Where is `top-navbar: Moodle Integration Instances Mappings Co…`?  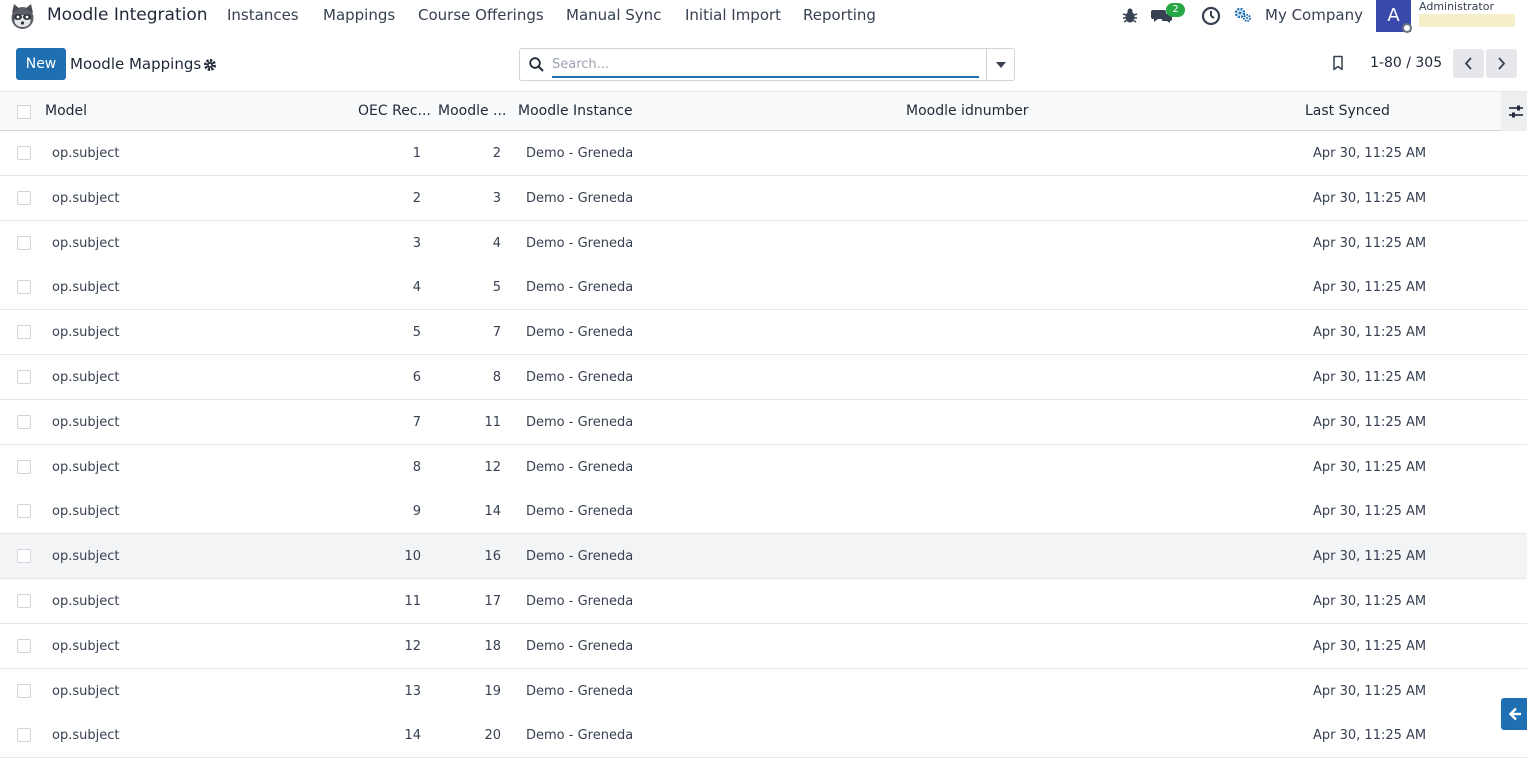
top-navbar: Moodle Integration Instances Mappings Co… is located at coordinates (763, 16).